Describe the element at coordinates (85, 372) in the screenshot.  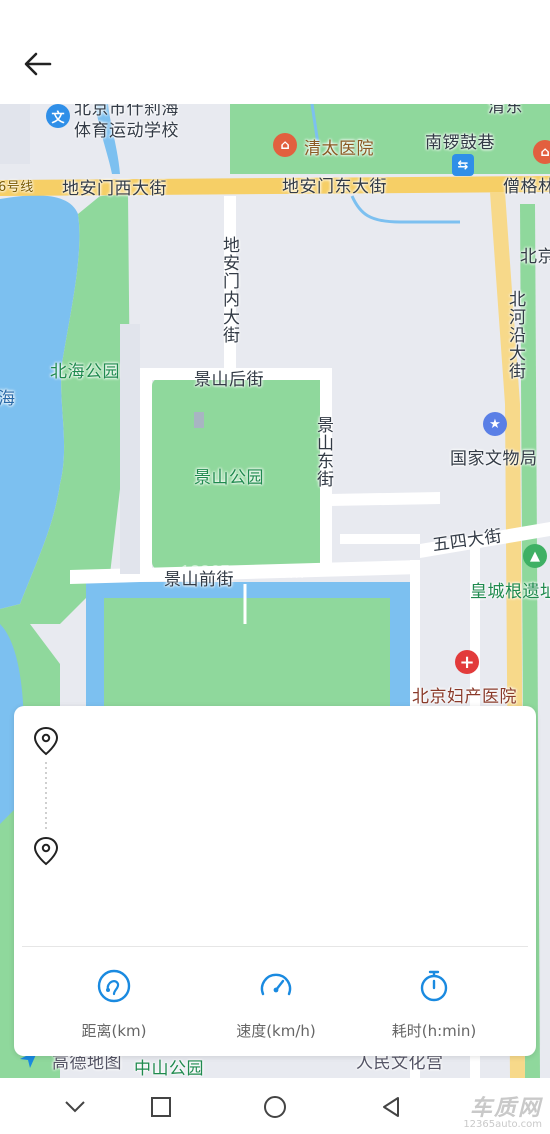
I see `label-beihai-park: 北海公园` at that location.